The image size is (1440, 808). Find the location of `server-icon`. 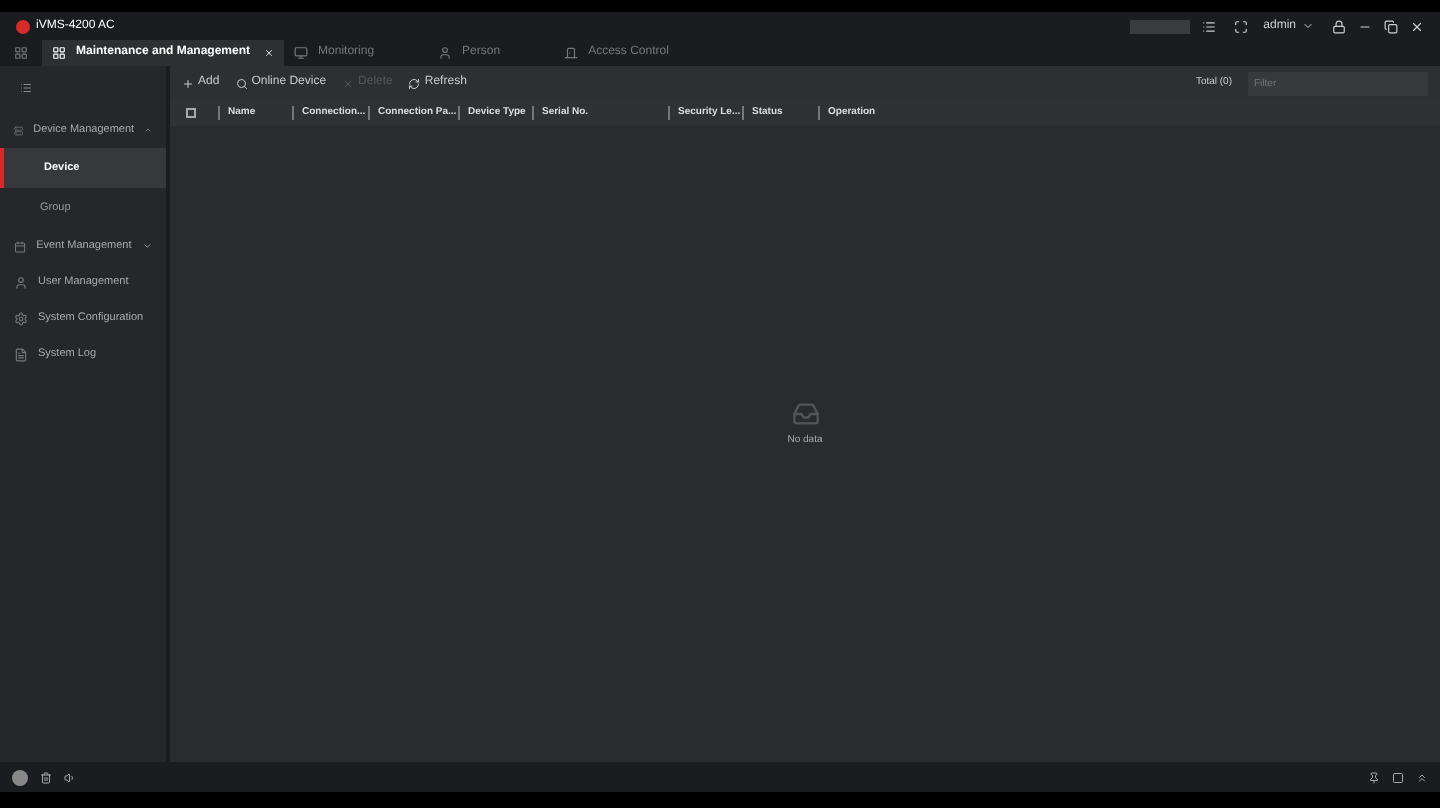

server-icon is located at coordinates (19, 130).